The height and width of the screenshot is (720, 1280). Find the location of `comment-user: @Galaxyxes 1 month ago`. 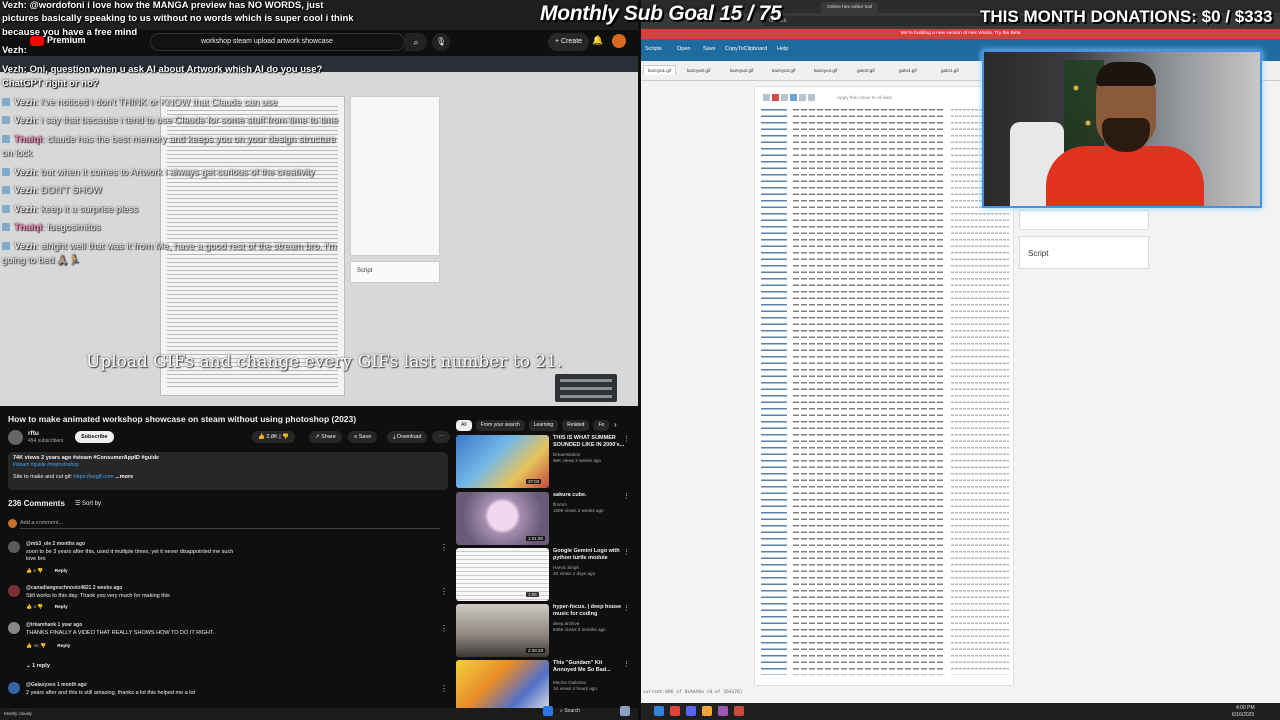

comment-user: @Galaxyxes 1 month ago is located at coordinates (56, 685).